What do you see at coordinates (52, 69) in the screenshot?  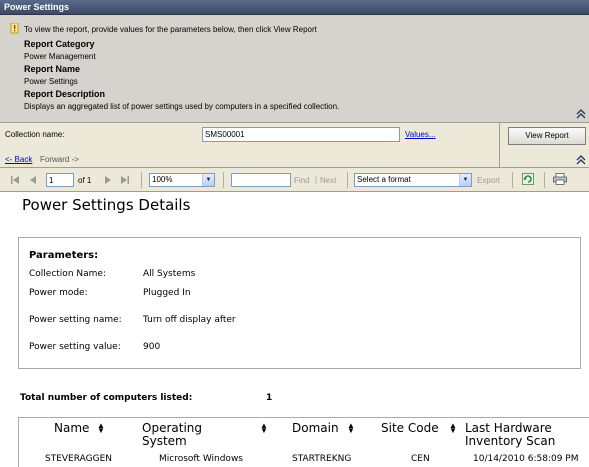 I see `report-name-label: Report Name` at bounding box center [52, 69].